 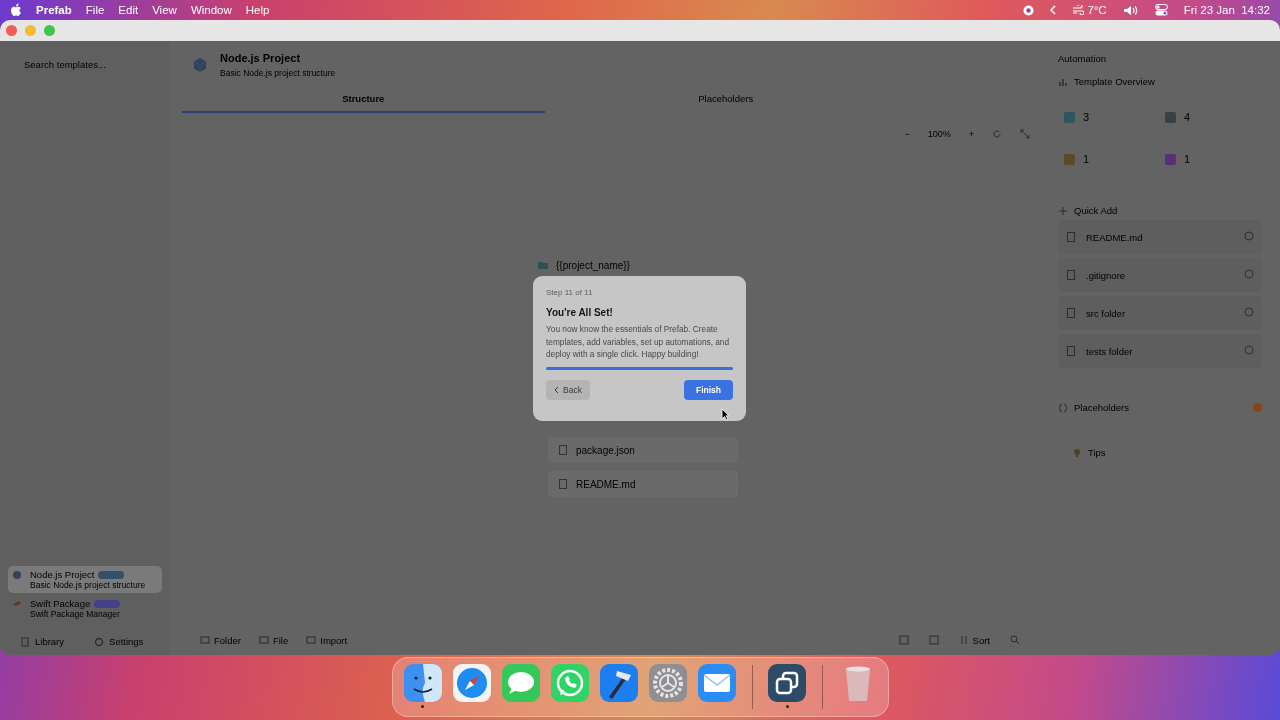 What do you see at coordinates (1114, 237) in the screenshot?
I see `quick-add-name: README.md` at bounding box center [1114, 237].